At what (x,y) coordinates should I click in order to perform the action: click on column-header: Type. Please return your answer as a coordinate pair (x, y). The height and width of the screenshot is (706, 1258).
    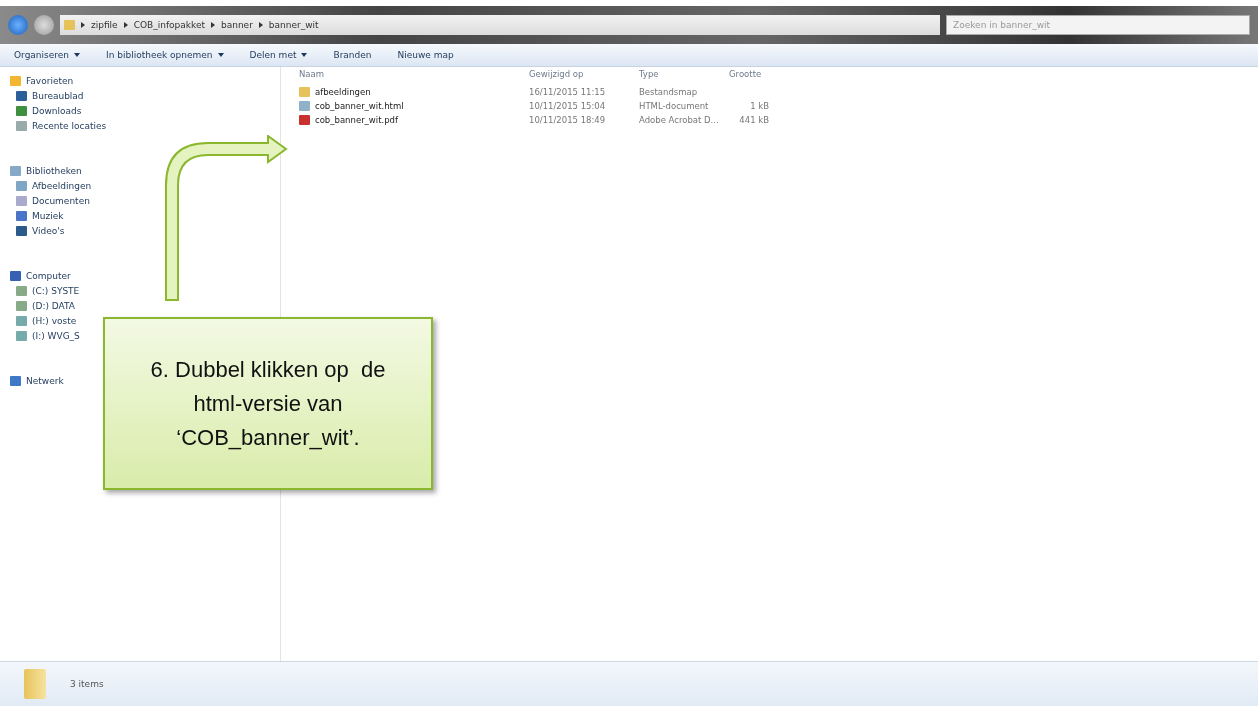
    Looking at the image, I should click on (684, 76).